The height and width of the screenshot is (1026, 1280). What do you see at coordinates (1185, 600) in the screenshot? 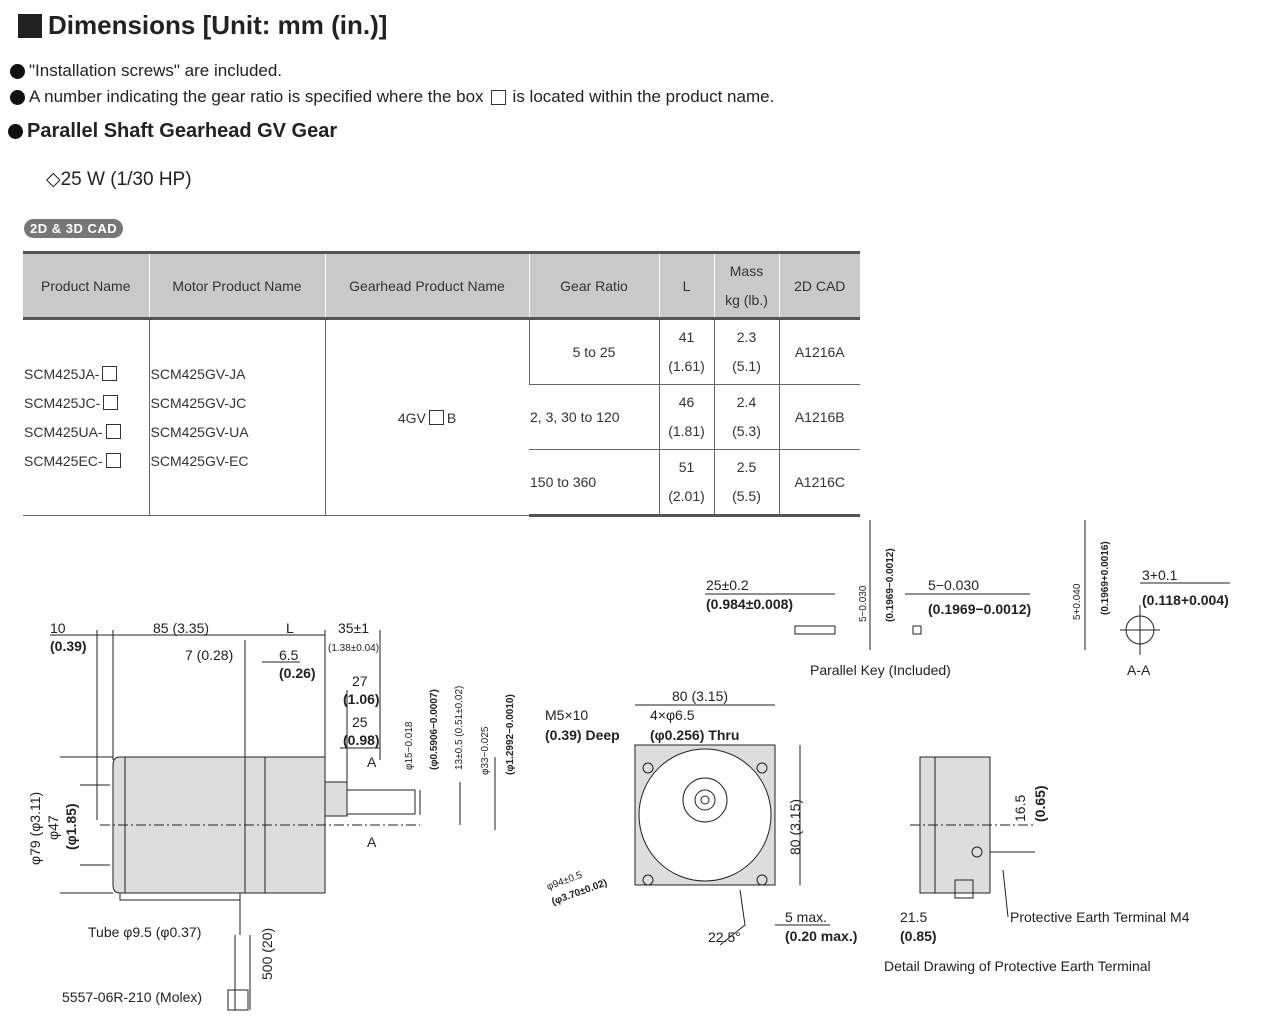
I see `svg-text: (0.118+0.004)` at bounding box center [1185, 600].